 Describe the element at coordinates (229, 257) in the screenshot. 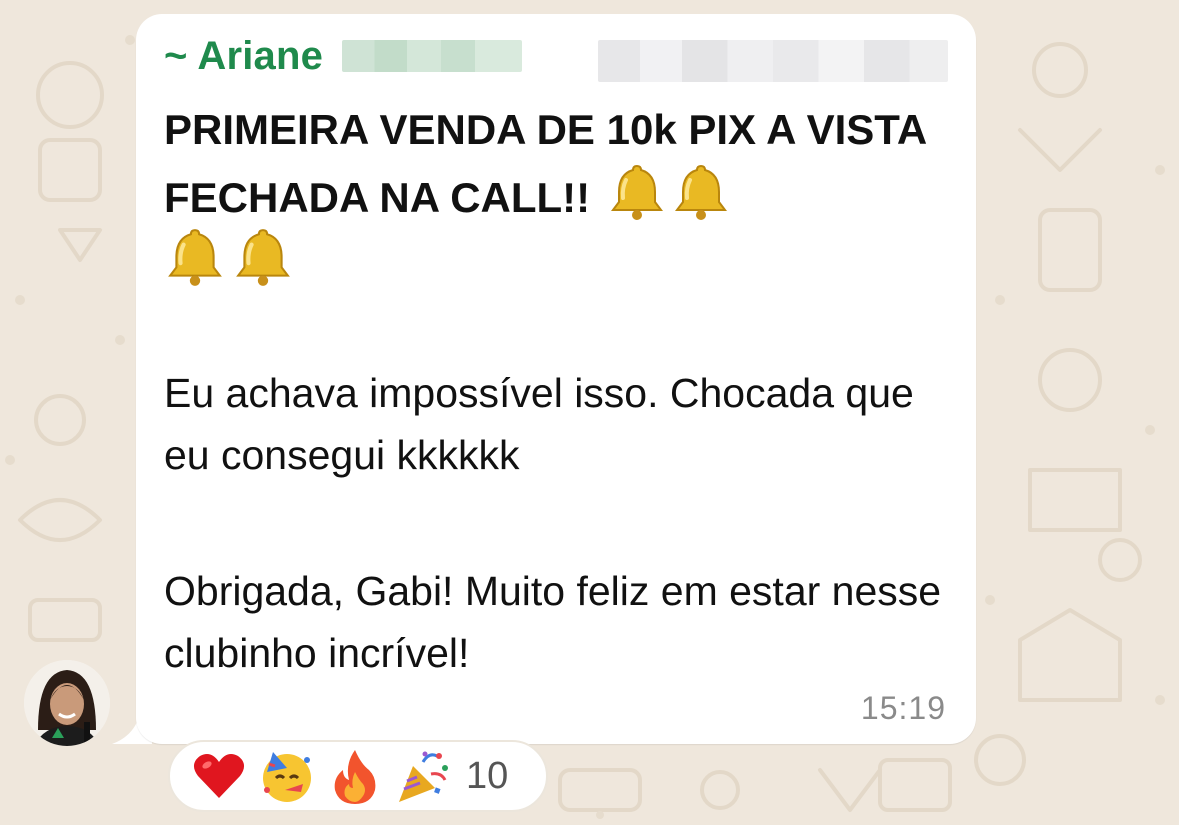

I see `bell-emoji-row` at that location.